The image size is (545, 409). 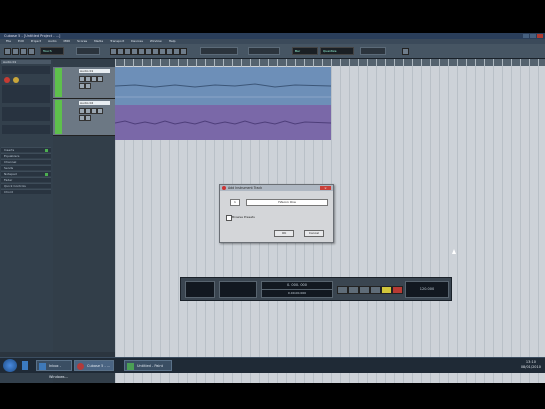 I want to click on taskbar-item: Untitled - Paint, so click(x=148, y=365).